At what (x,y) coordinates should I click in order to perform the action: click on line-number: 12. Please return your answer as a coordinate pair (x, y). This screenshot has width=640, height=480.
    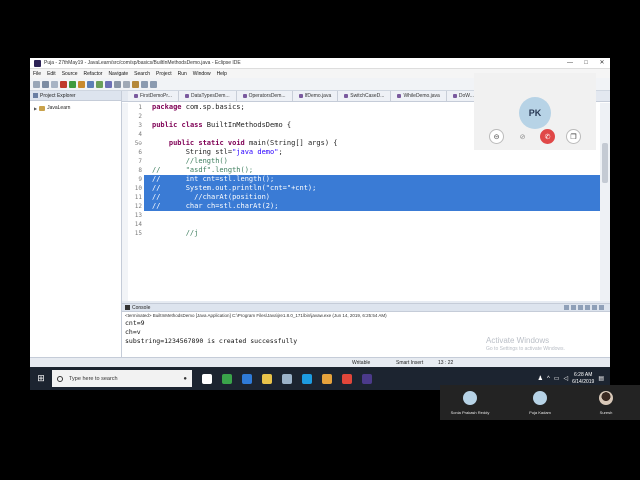
    Looking at the image, I should click on (138, 206).